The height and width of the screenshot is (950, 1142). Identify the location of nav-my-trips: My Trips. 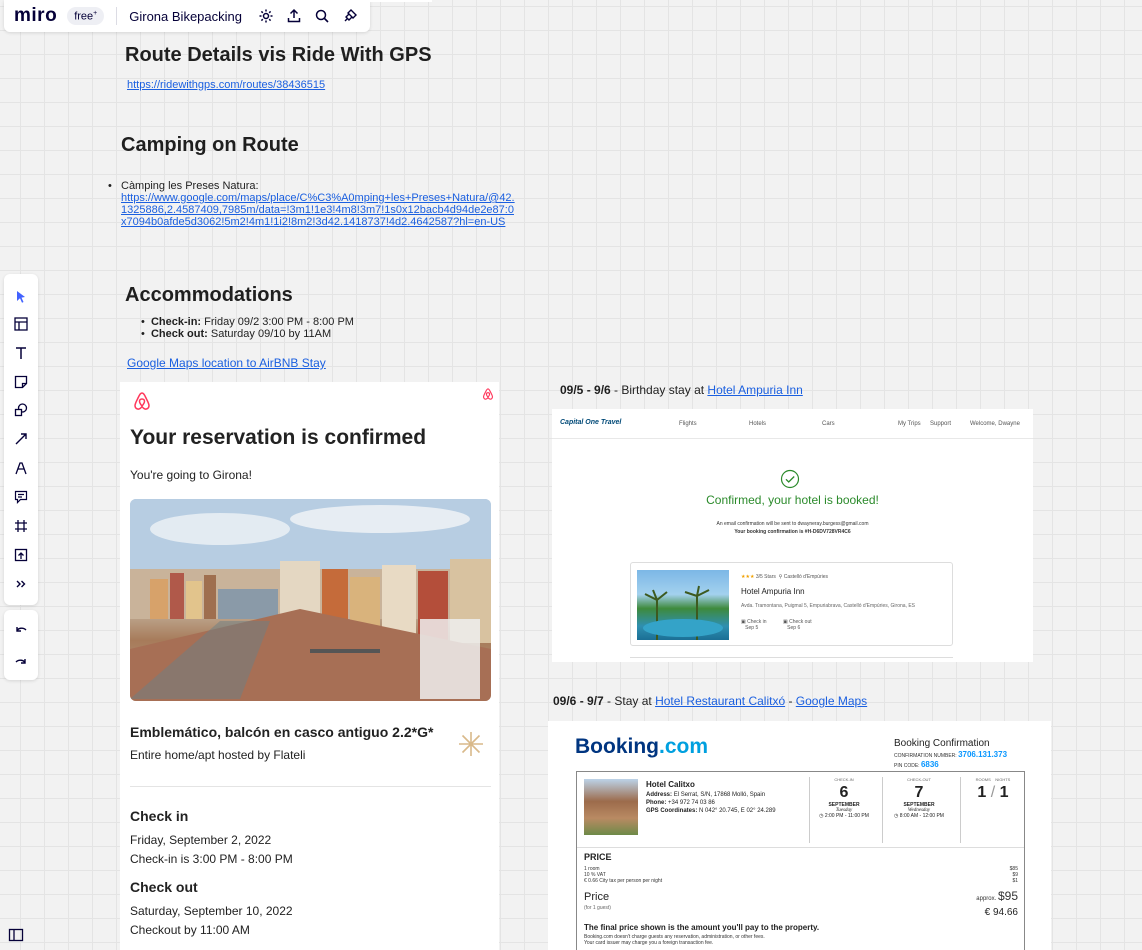
(909, 424).